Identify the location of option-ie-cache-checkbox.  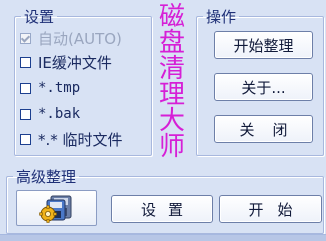
(25, 62).